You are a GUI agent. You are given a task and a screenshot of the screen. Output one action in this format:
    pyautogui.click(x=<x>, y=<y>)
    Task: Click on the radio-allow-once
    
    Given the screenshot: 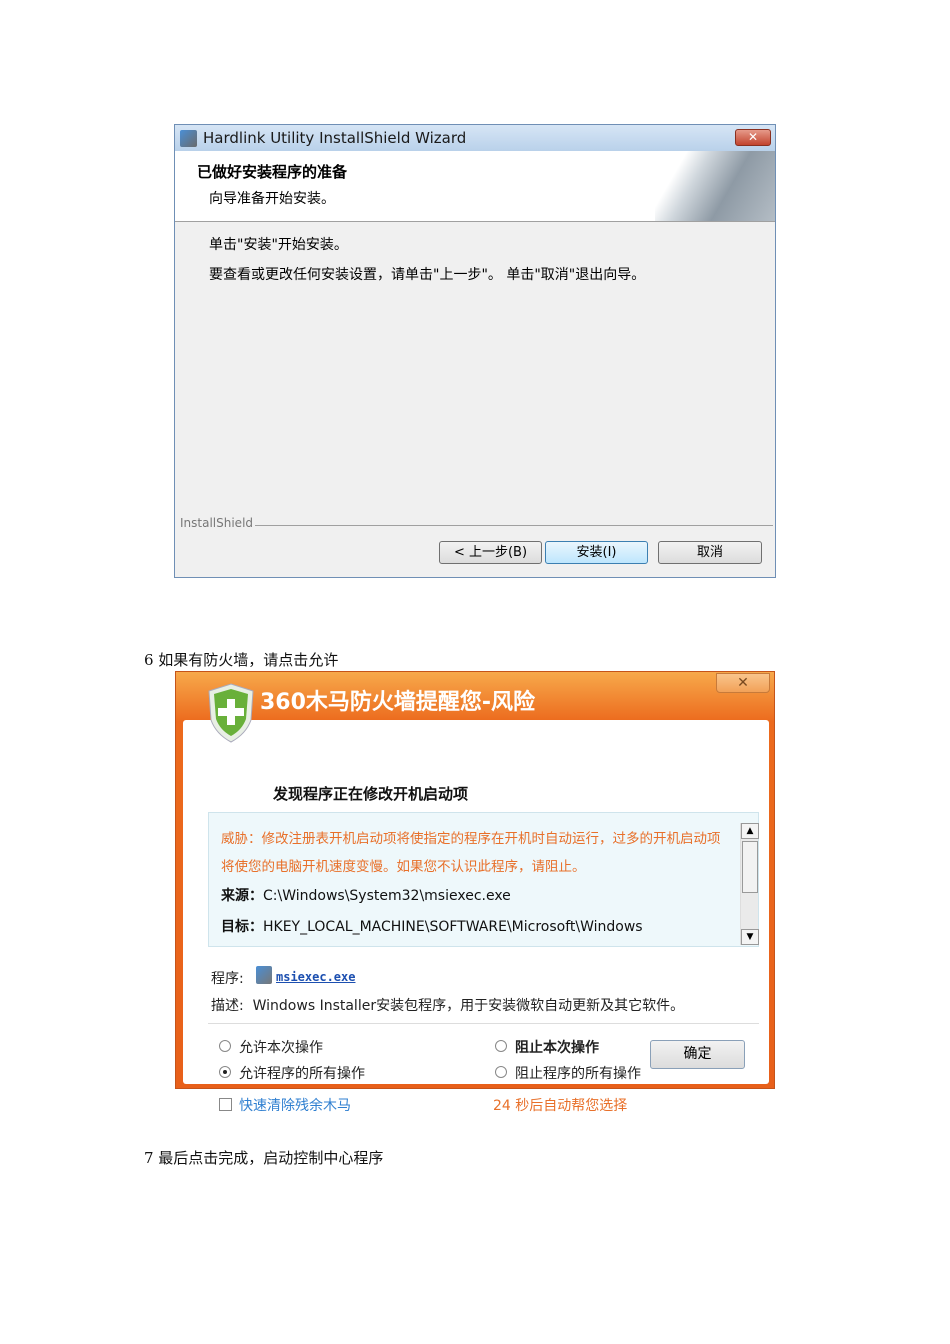 What is the action you would take?
    pyautogui.click(x=225, y=1046)
    